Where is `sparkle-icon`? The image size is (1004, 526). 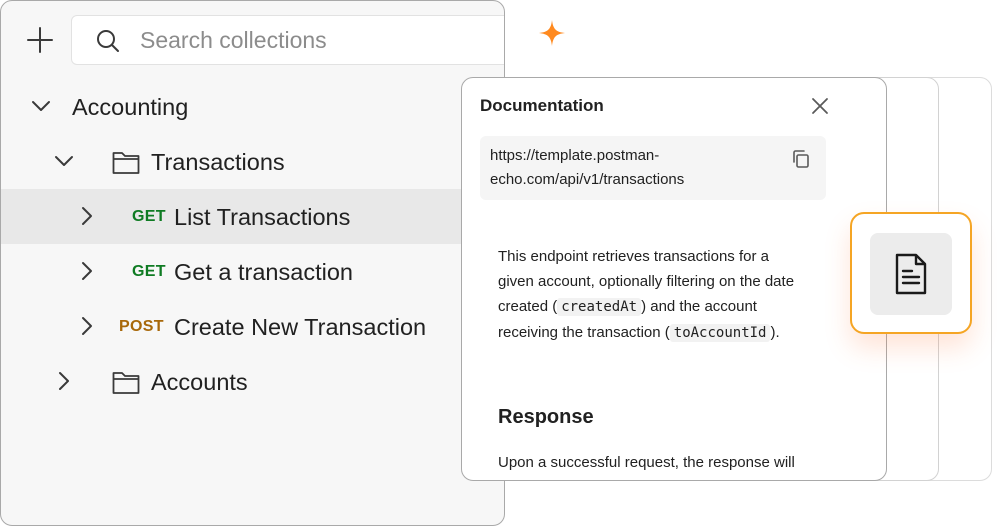 sparkle-icon is located at coordinates (552, 33).